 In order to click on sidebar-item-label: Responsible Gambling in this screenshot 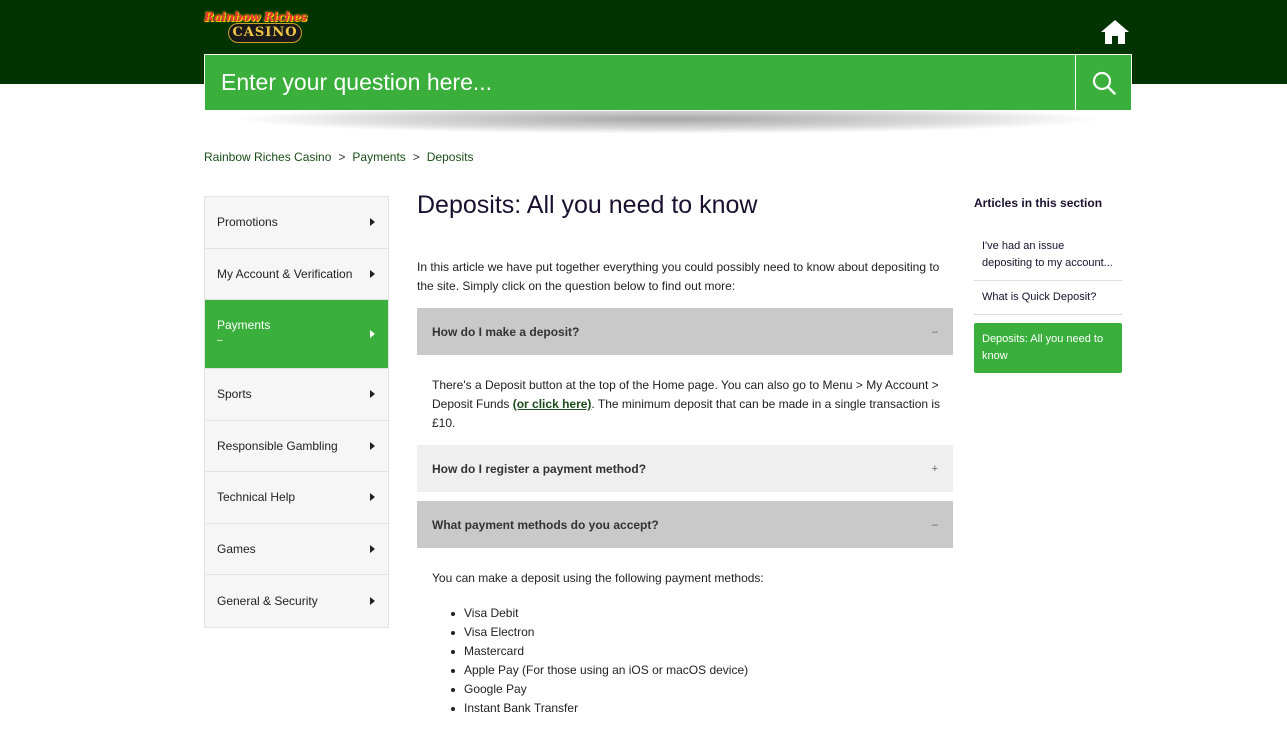, I will do `click(277, 445)`.